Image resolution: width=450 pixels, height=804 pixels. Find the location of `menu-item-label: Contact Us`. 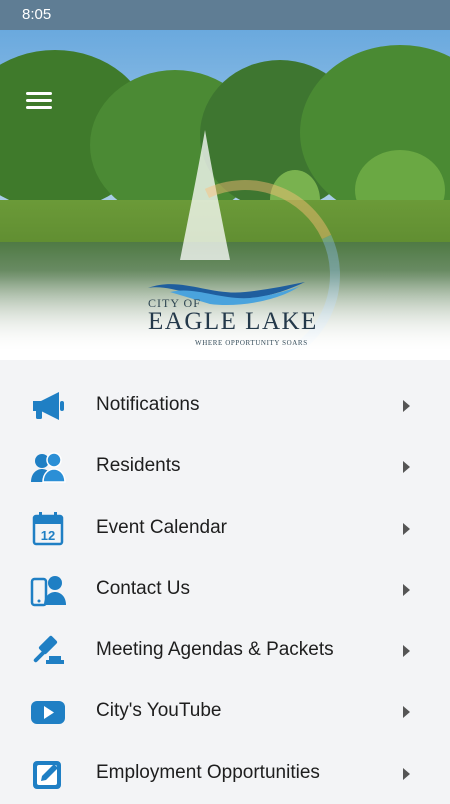

menu-item-label: Contact Us is located at coordinates (143, 588).